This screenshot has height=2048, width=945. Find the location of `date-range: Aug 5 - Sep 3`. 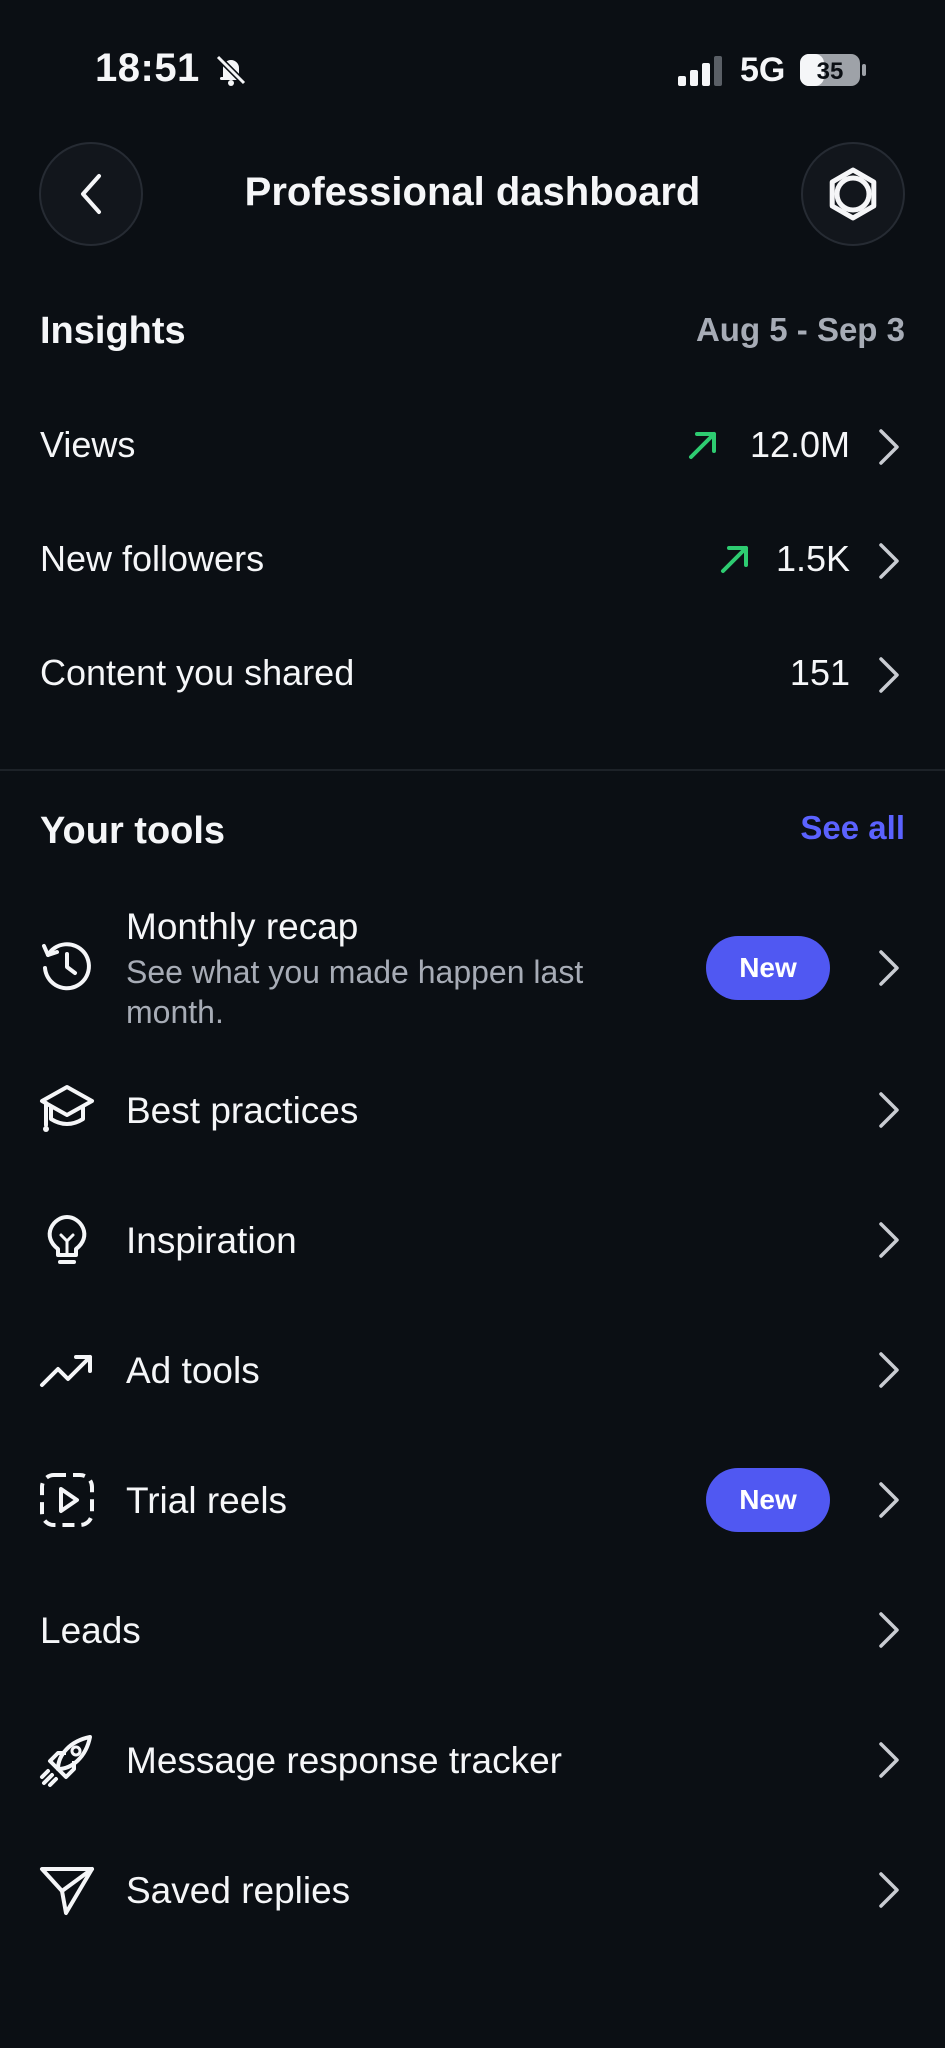

date-range: Aug 5 - Sep 3 is located at coordinates (800, 330).